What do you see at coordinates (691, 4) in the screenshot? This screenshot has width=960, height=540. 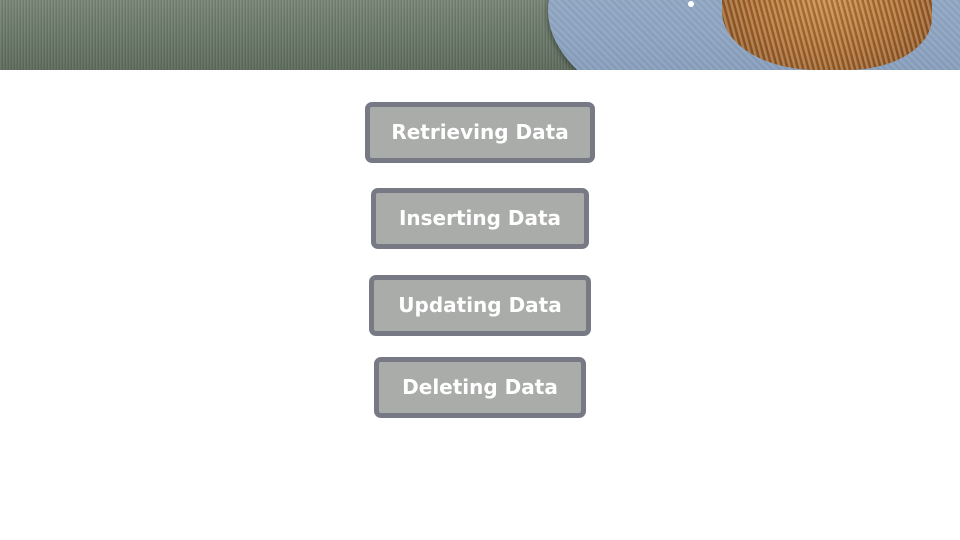 I see `light-sparkle` at bounding box center [691, 4].